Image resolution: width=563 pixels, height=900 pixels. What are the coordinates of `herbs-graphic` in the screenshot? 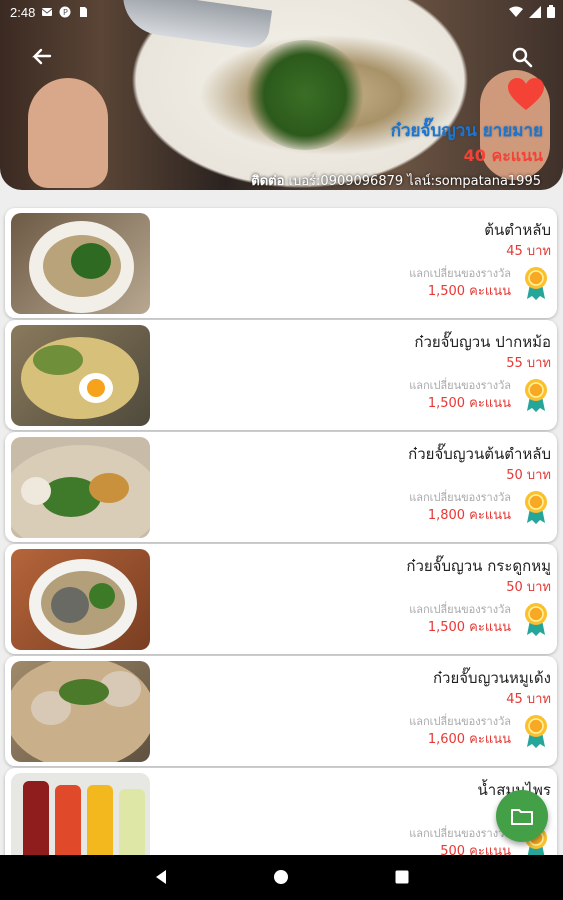 It's located at (305, 95).